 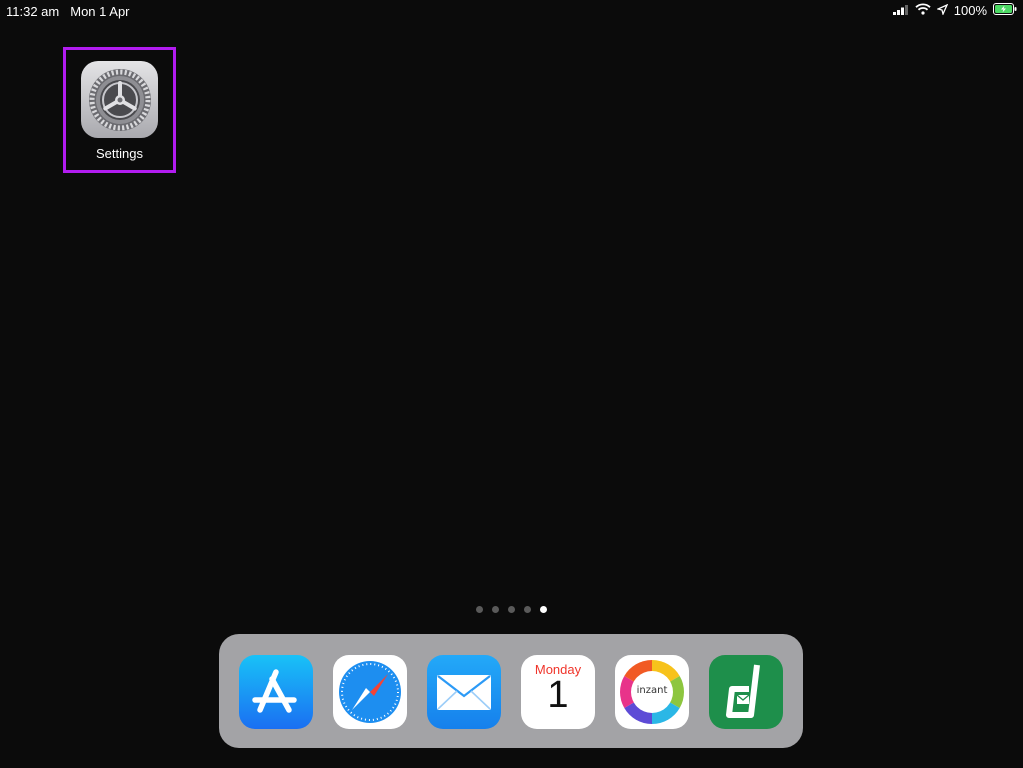 I want to click on app-store-icon, so click(x=274, y=691).